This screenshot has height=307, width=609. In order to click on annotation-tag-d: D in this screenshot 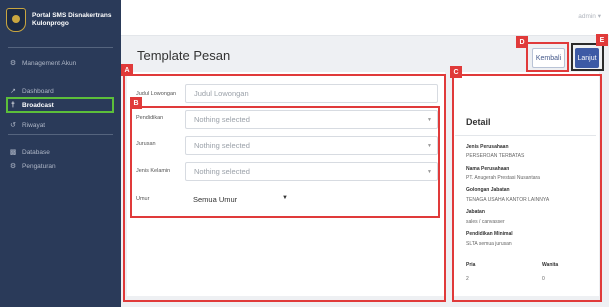, I will do `click(522, 42)`.